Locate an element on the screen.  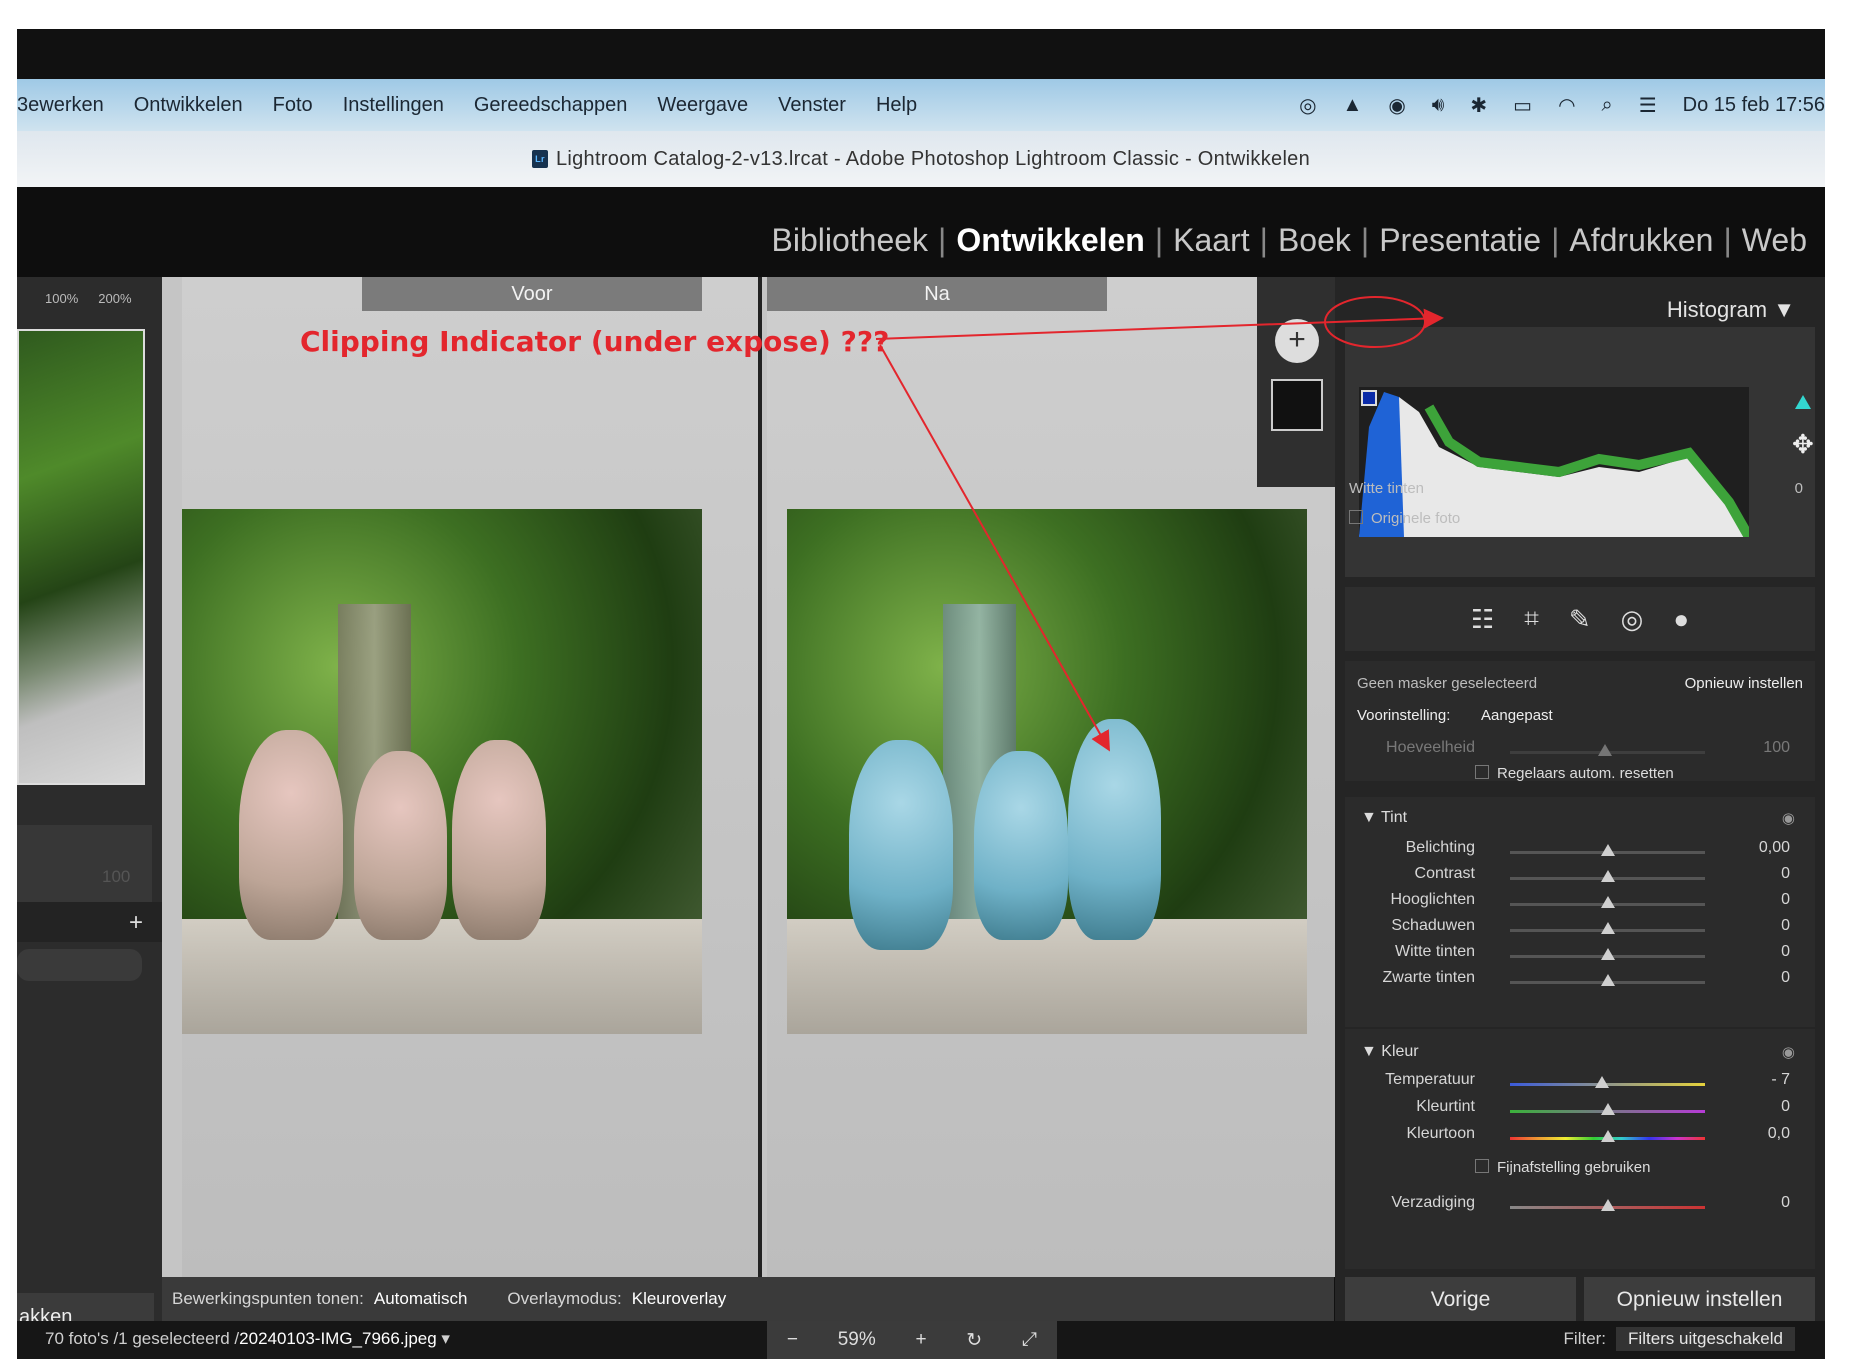
module-boek: Boek is located at coordinates (1314, 240).